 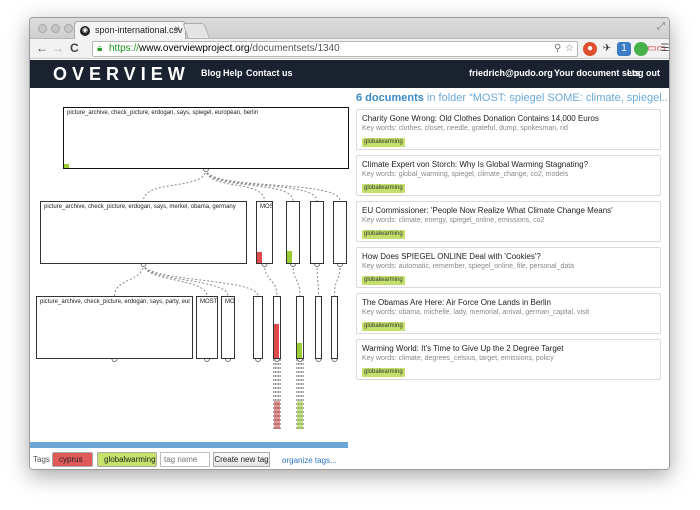 I want to click on close-tab-icon: ×, so click(x=177, y=29).